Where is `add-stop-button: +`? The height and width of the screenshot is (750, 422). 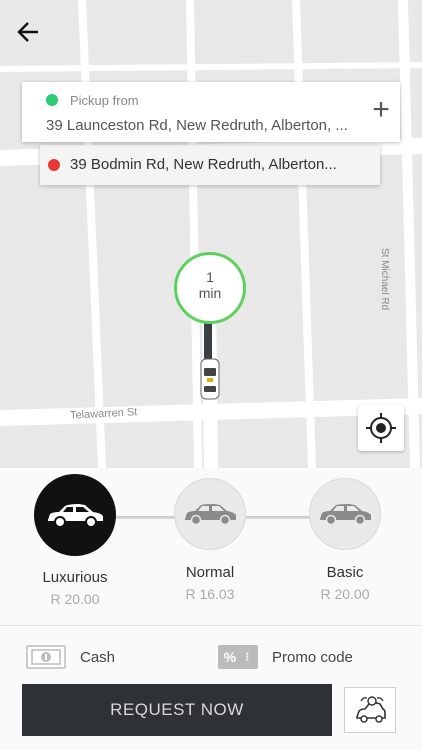
add-stop-button: + is located at coordinates (381, 110).